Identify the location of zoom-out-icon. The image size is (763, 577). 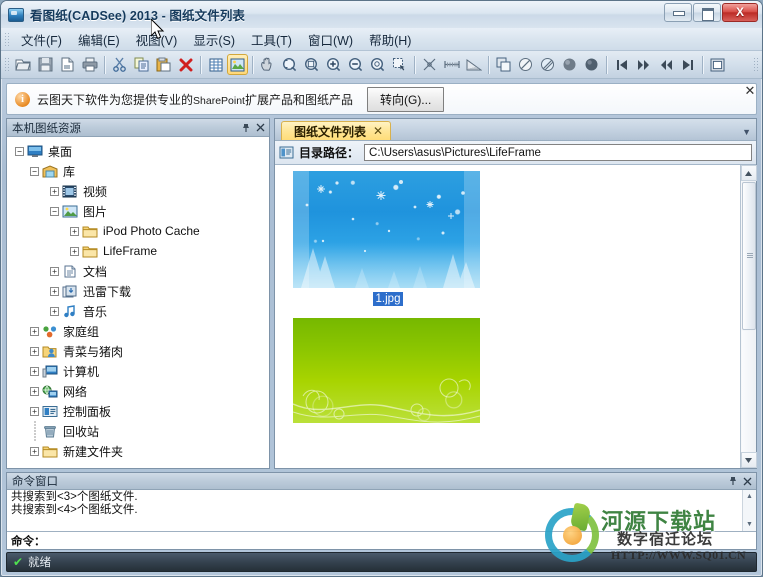
(355, 64).